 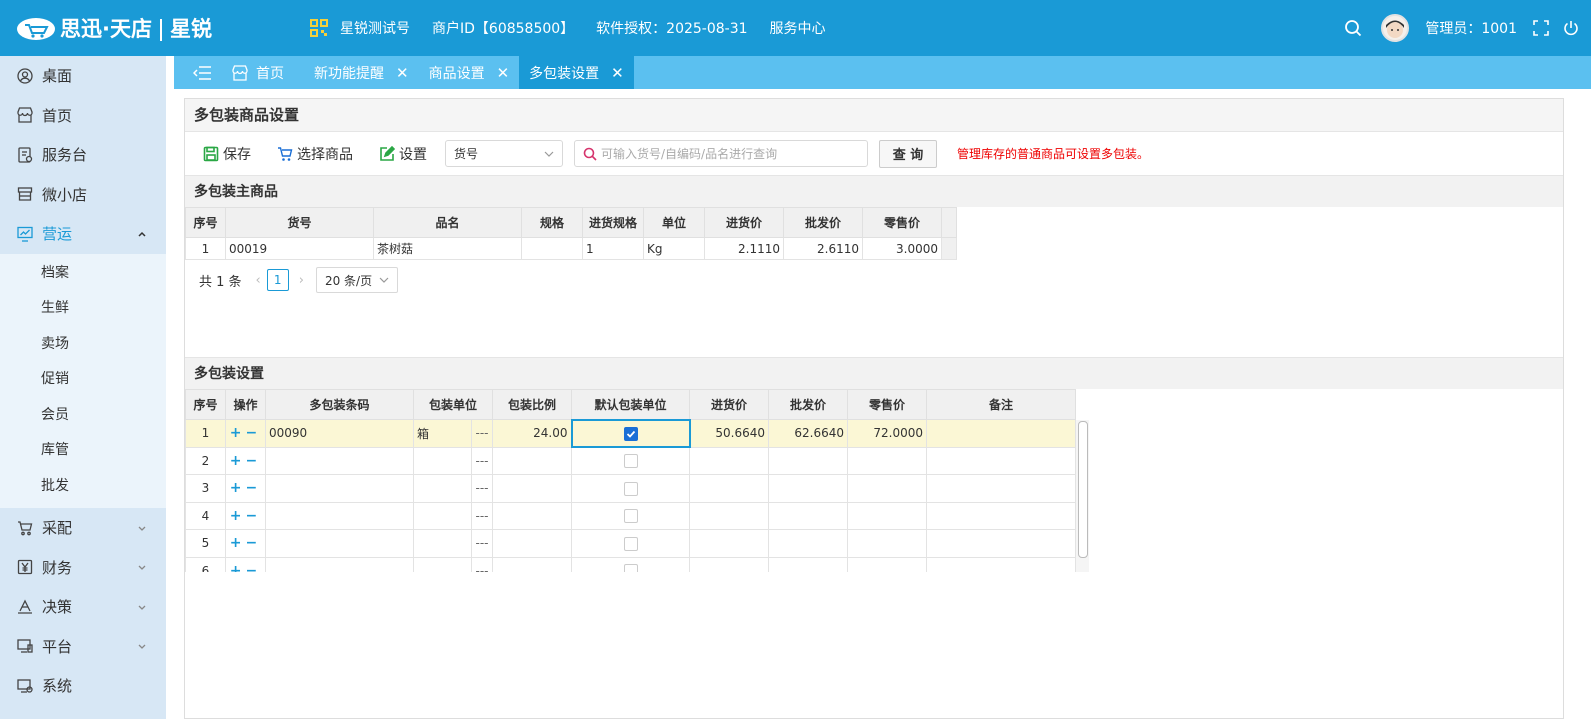 I want to click on submenu-item-inventory: 库管, so click(x=83, y=451).